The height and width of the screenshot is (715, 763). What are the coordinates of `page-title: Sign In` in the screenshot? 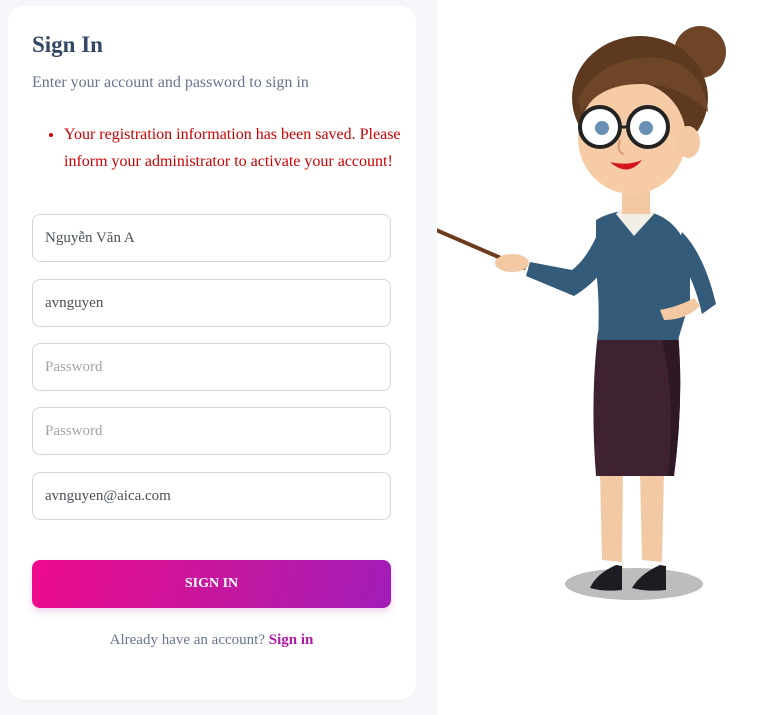 It's located at (67, 44).